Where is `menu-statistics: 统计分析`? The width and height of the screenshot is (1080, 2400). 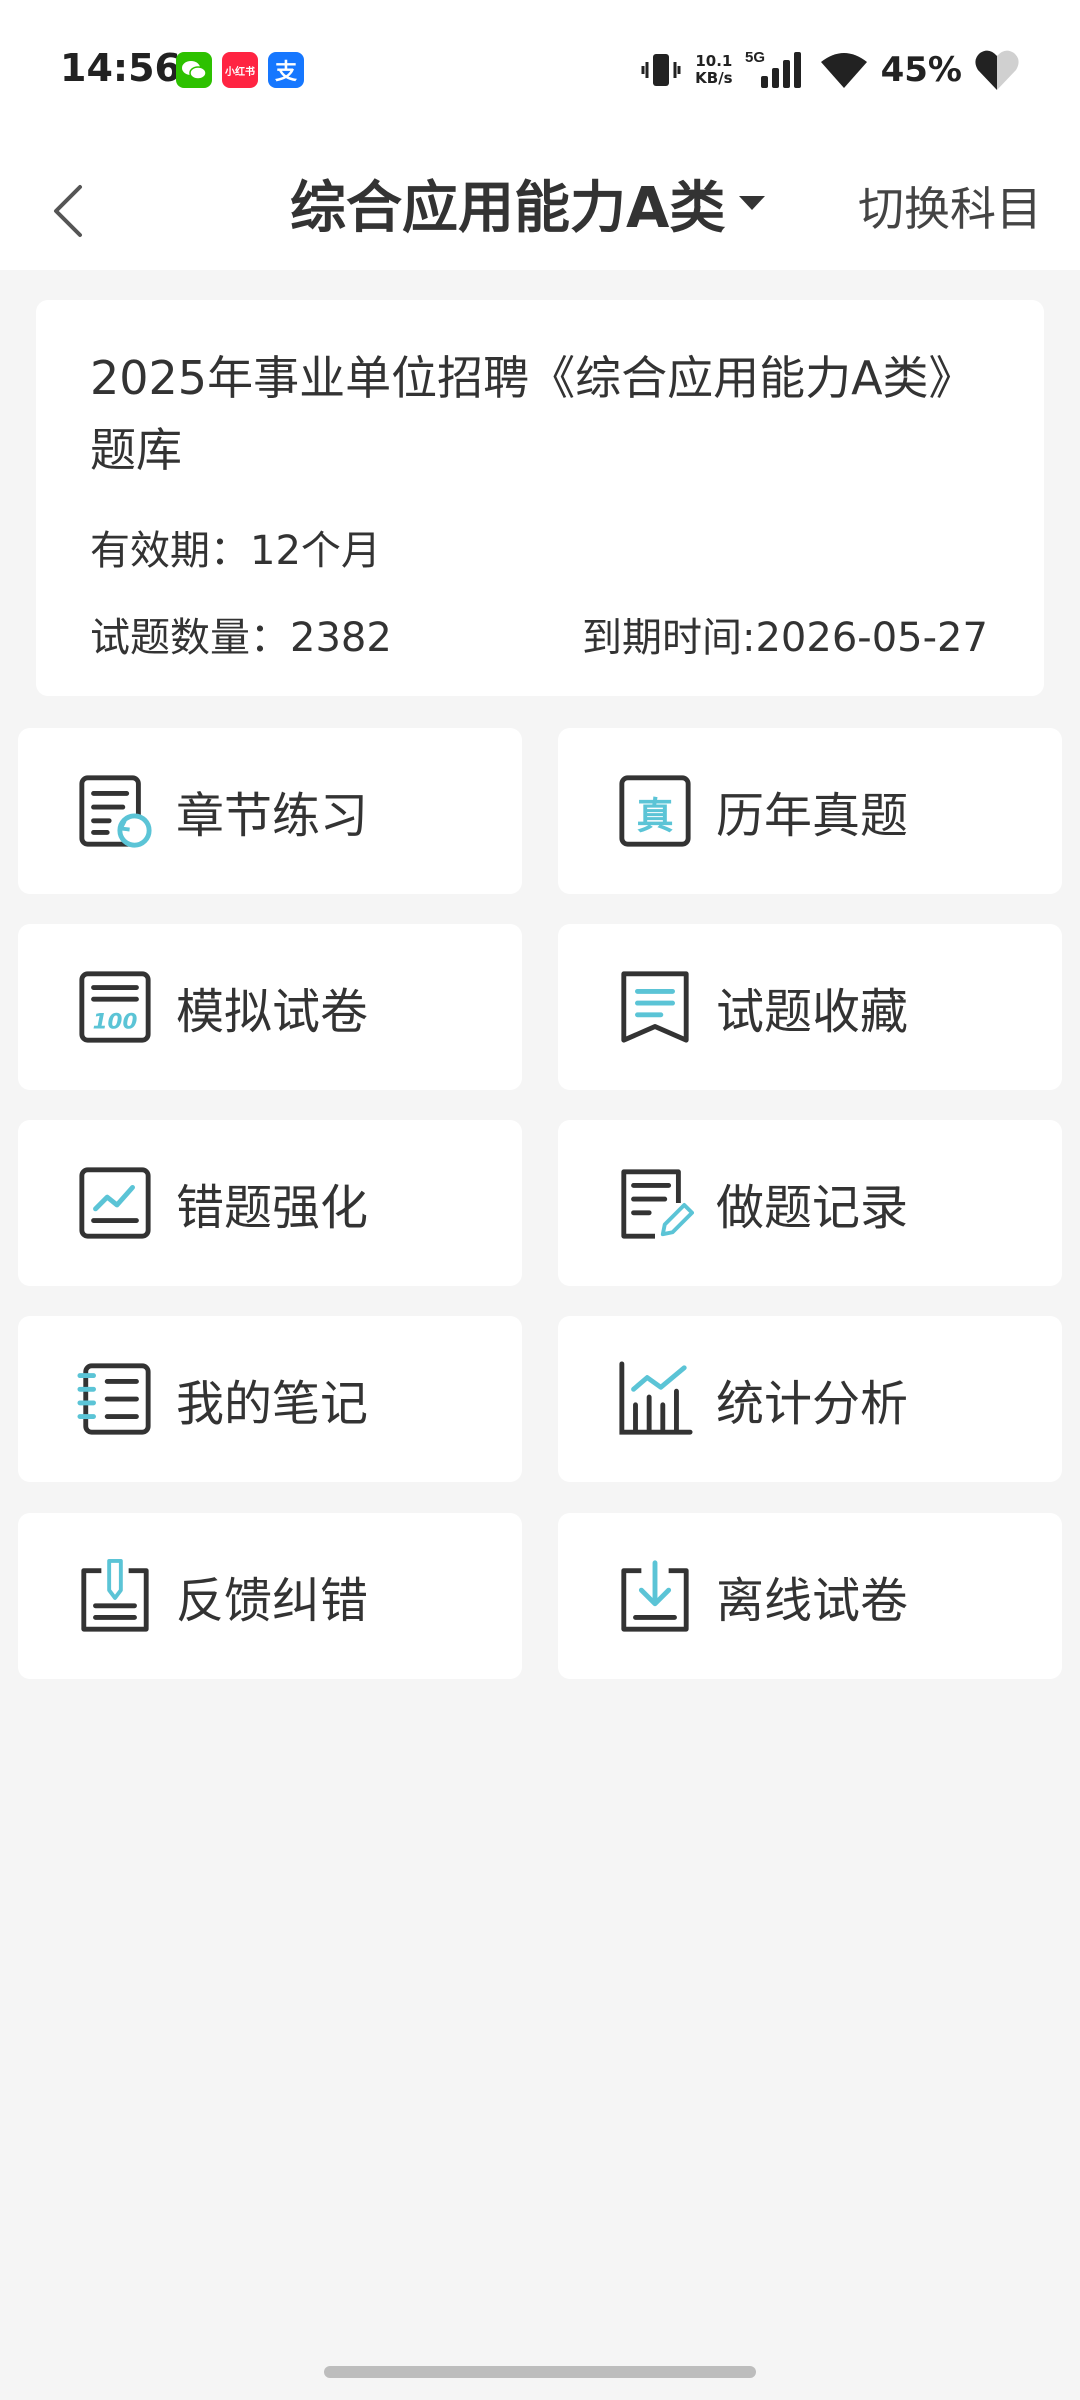
menu-statistics: 统计分析 is located at coordinates (810, 1399).